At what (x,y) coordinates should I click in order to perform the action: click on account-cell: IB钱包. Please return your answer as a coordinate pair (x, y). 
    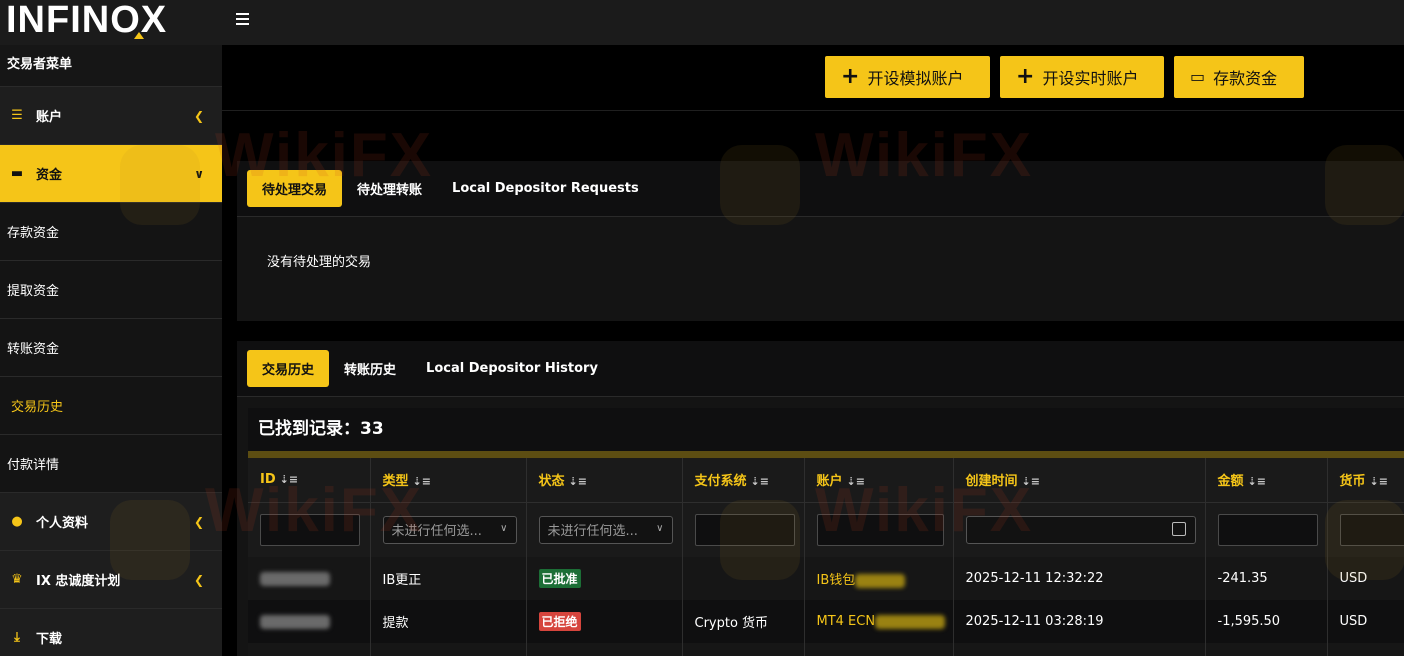
    Looking at the image, I should click on (879, 578).